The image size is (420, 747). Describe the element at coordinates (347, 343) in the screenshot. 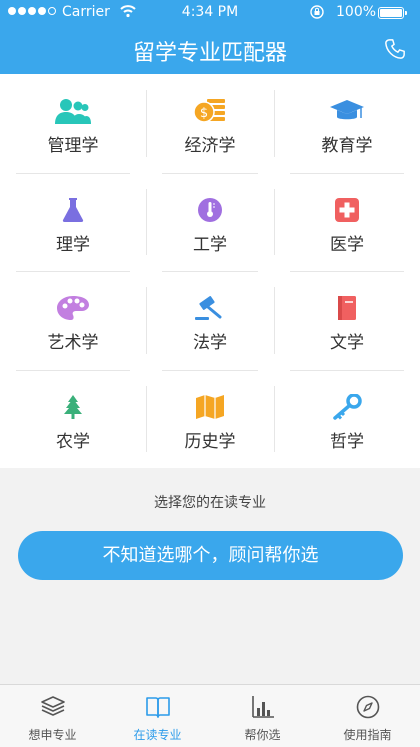

I see `major-label: 文学` at that location.